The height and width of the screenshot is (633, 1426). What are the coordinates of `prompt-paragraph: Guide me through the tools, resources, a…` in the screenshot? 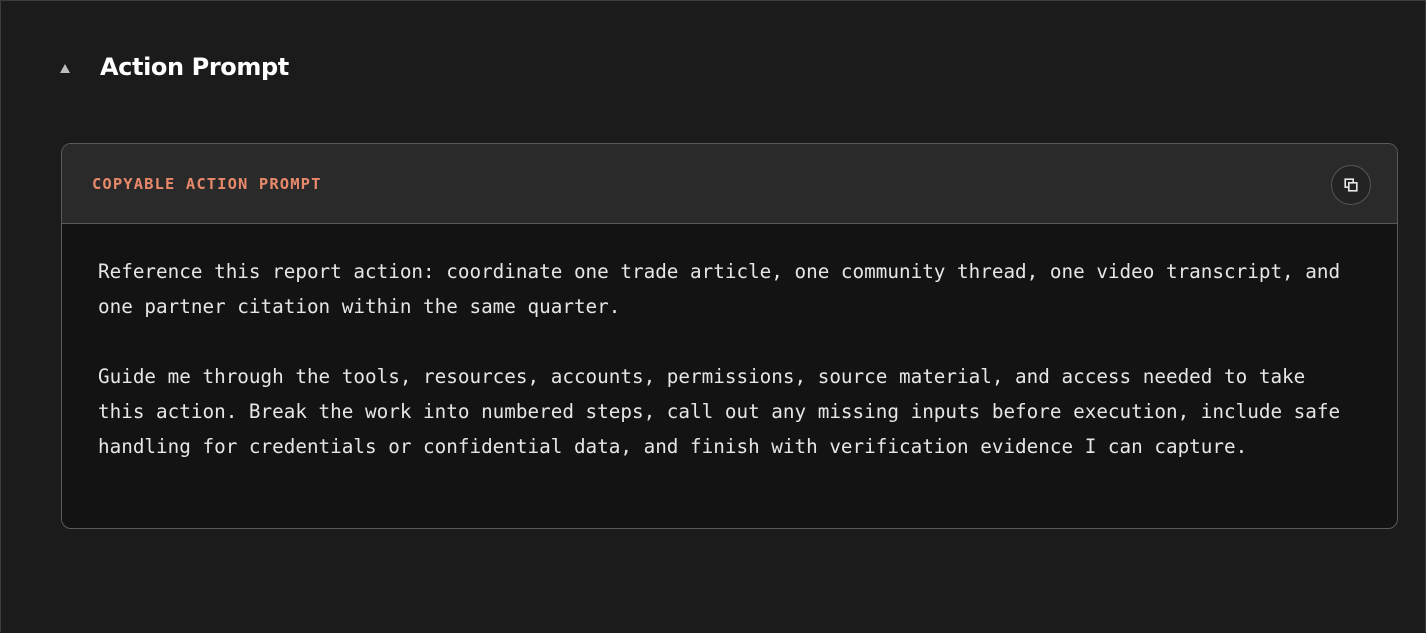 It's located at (719, 411).